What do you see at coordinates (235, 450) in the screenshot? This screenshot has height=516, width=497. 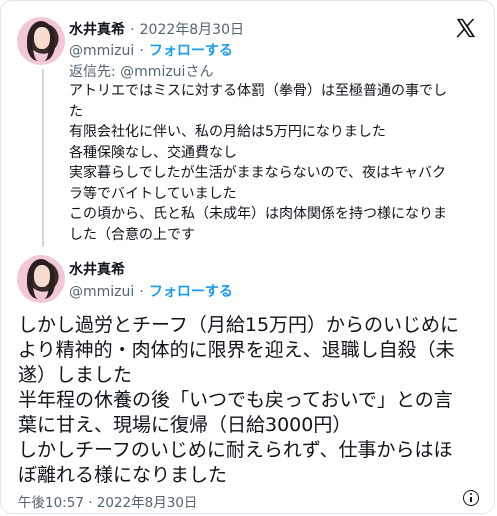 I see `tweet-text-line: しかしチーフのいじめに耐えられず、仕事からはほ` at bounding box center [235, 450].